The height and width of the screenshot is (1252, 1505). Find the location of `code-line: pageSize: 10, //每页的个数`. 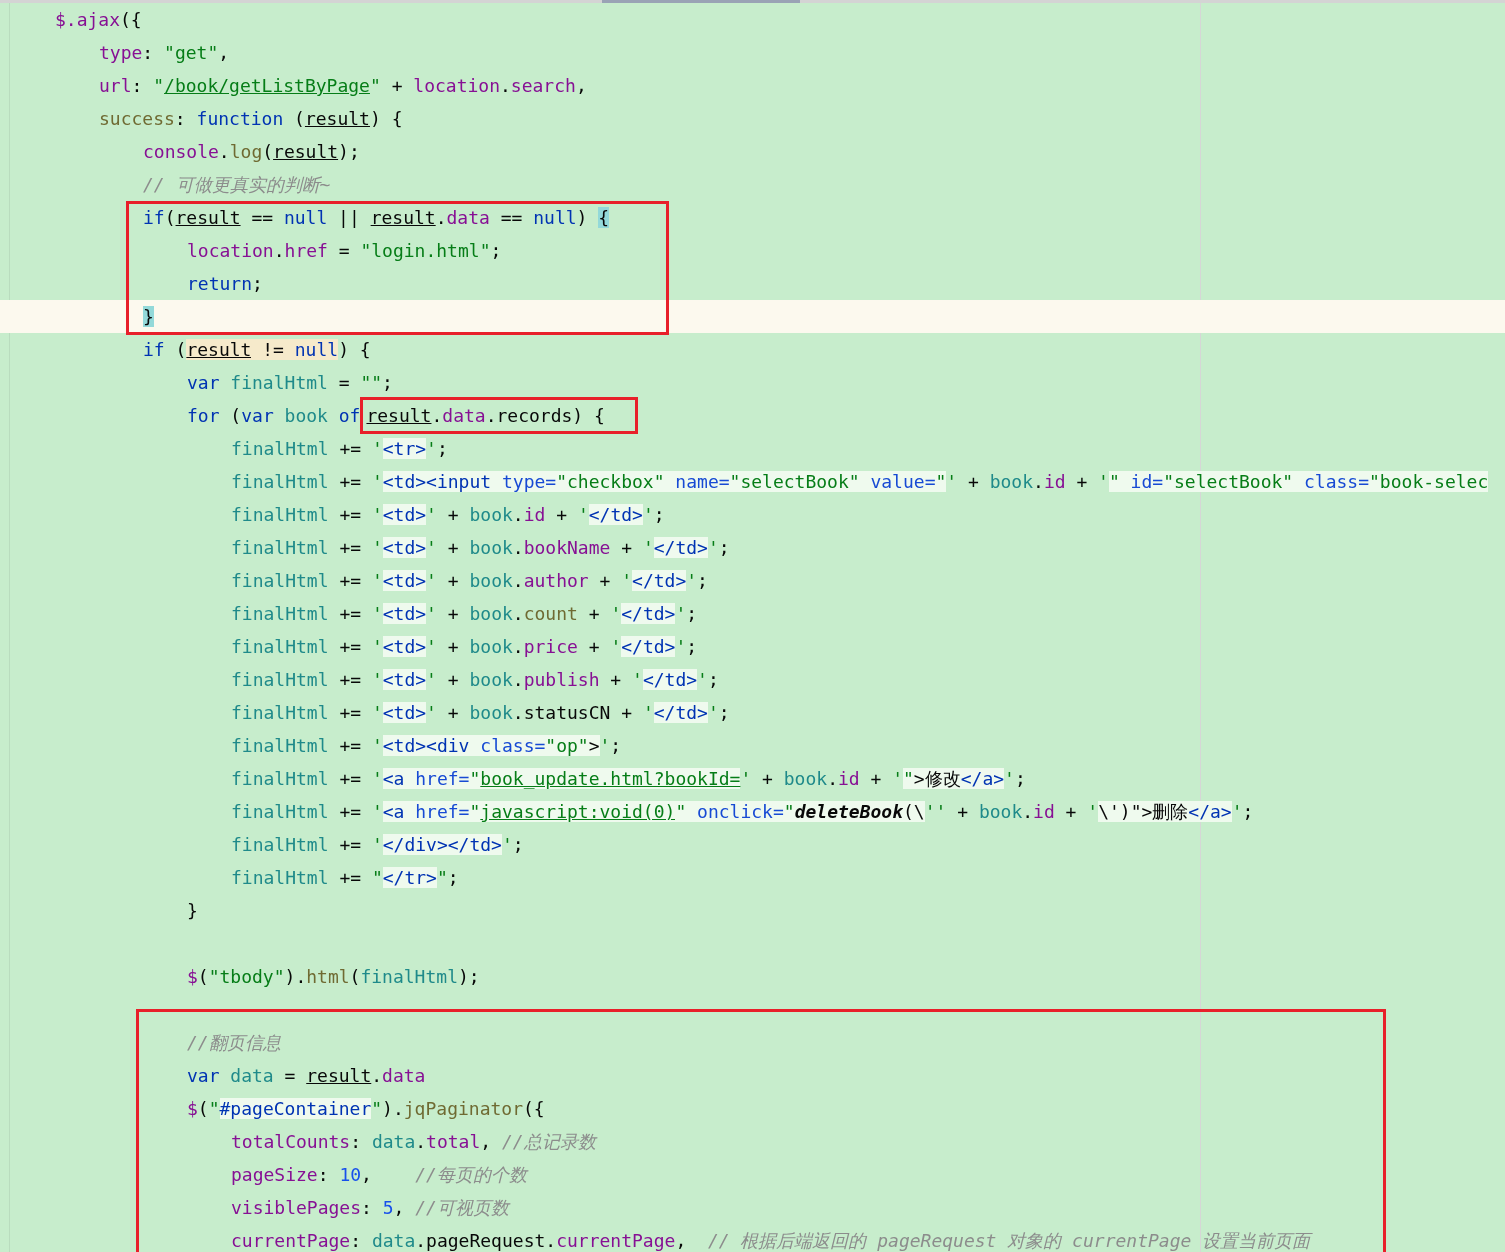

code-line: pageSize: 10, //每页的个数 is located at coordinates (379, 1175).